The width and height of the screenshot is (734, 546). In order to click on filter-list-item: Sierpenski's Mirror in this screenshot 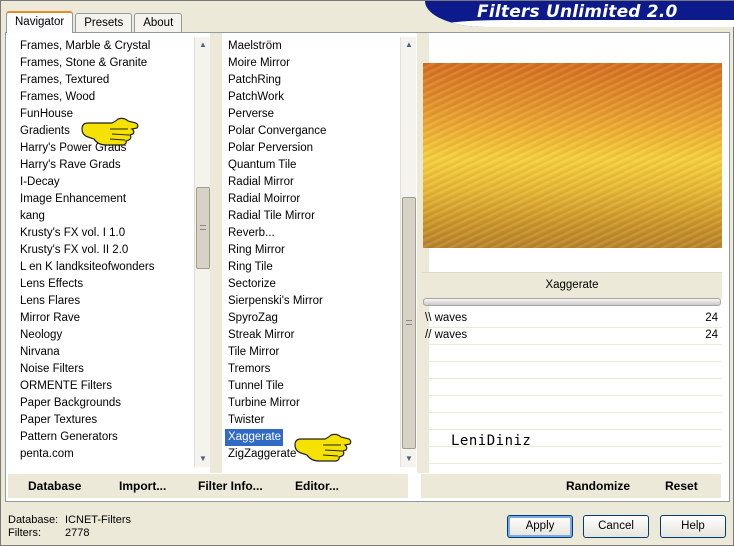, I will do `click(311, 301)`.